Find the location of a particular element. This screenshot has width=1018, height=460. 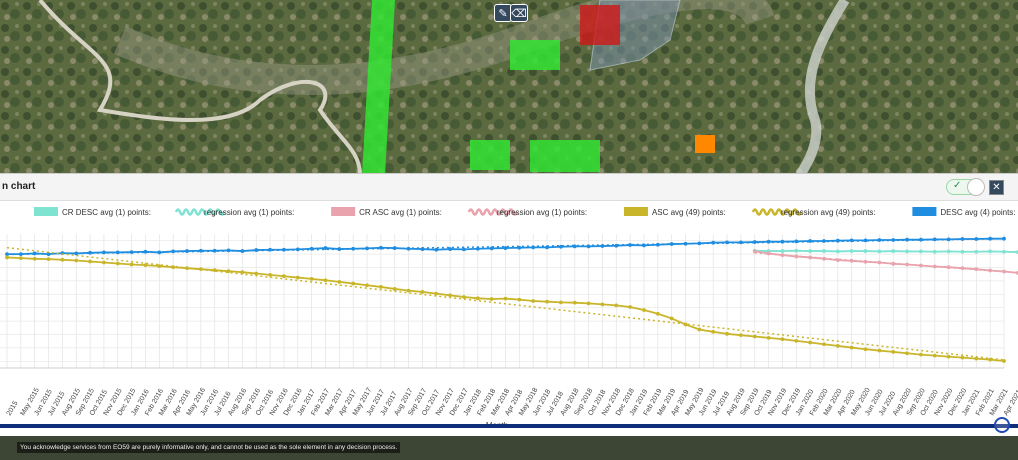

legend-item: regression avg (49) points: is located at coordinates (813, 212).